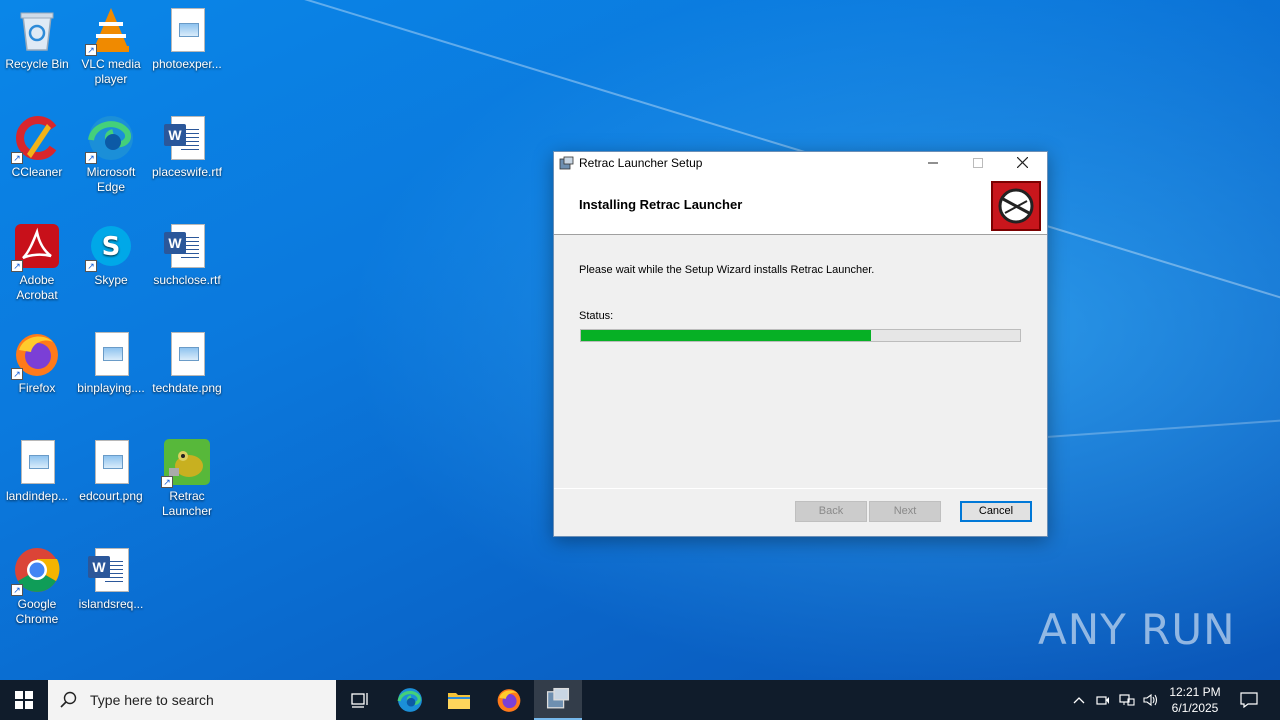  What do you see at coordinates (110, 139) in the screenshot?
I see `edge-icon: ↗` at bounding box center [110, 139].